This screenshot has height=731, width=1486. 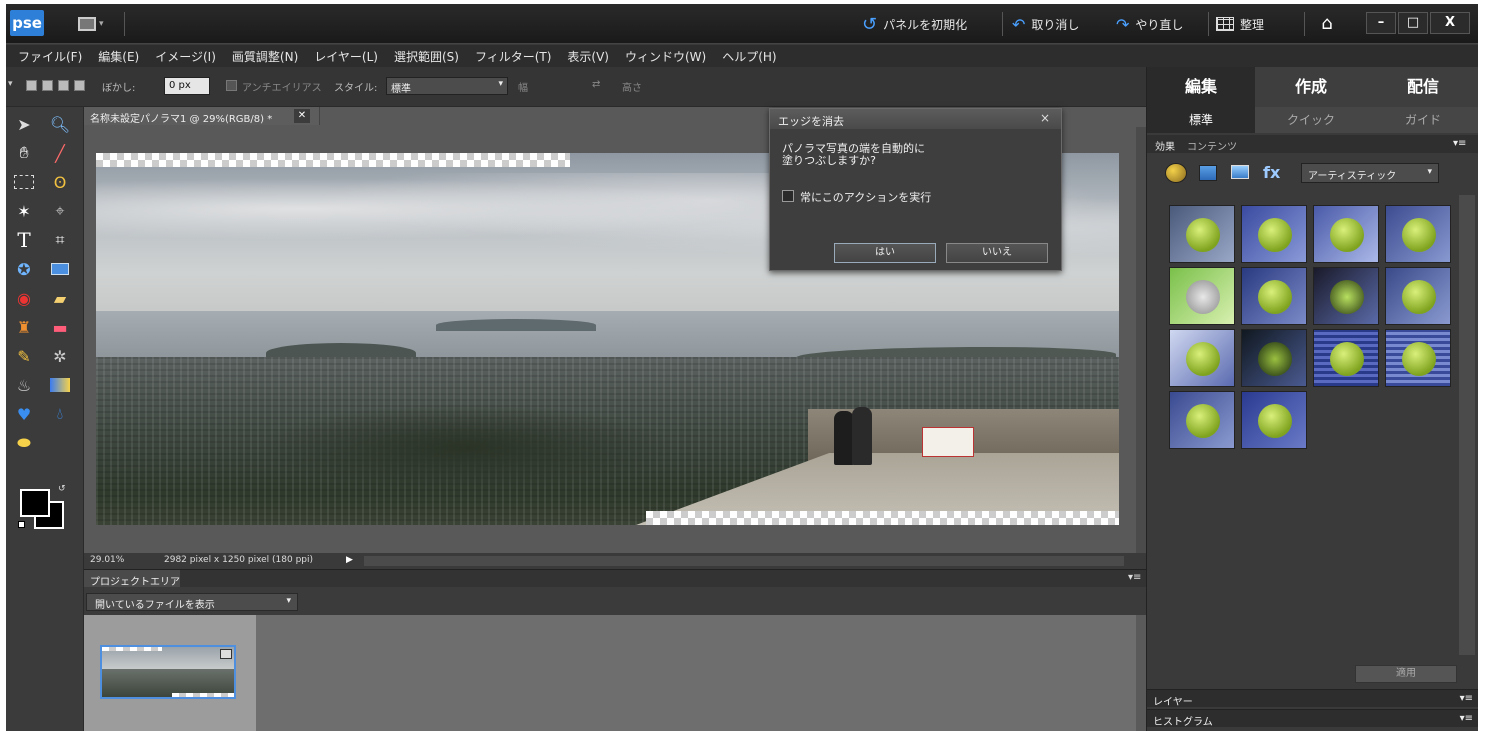 I want to click on effects-tab: 効果, so click(x=1165, y=145).